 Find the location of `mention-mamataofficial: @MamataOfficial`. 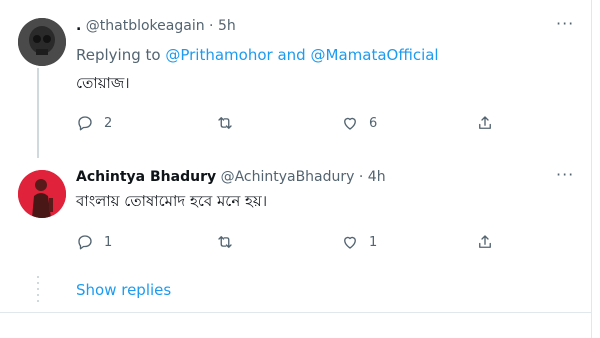

mention-mamataofficial: @MamataOfficial is located at coordinates (375, 55).